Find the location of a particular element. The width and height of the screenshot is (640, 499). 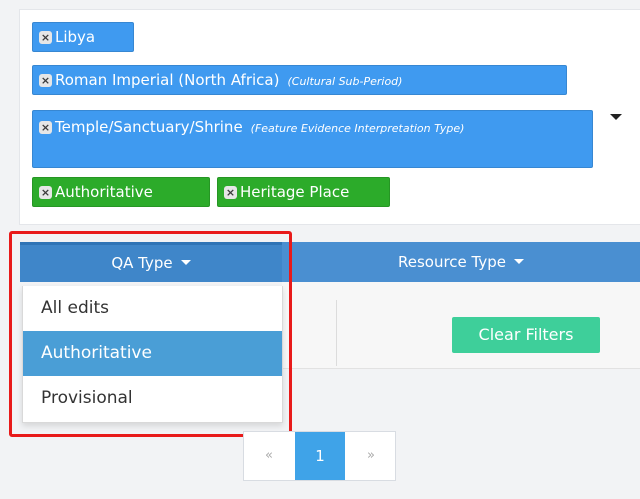

pagination-current: 1 is located at coordinates (320, 456).